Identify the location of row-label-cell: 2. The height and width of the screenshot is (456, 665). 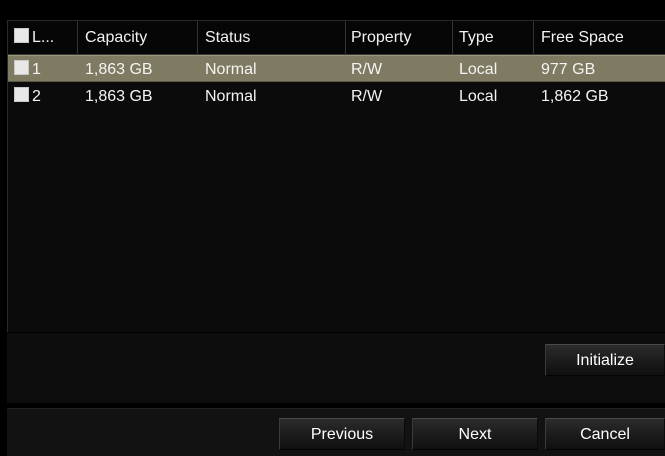
(27, 96).